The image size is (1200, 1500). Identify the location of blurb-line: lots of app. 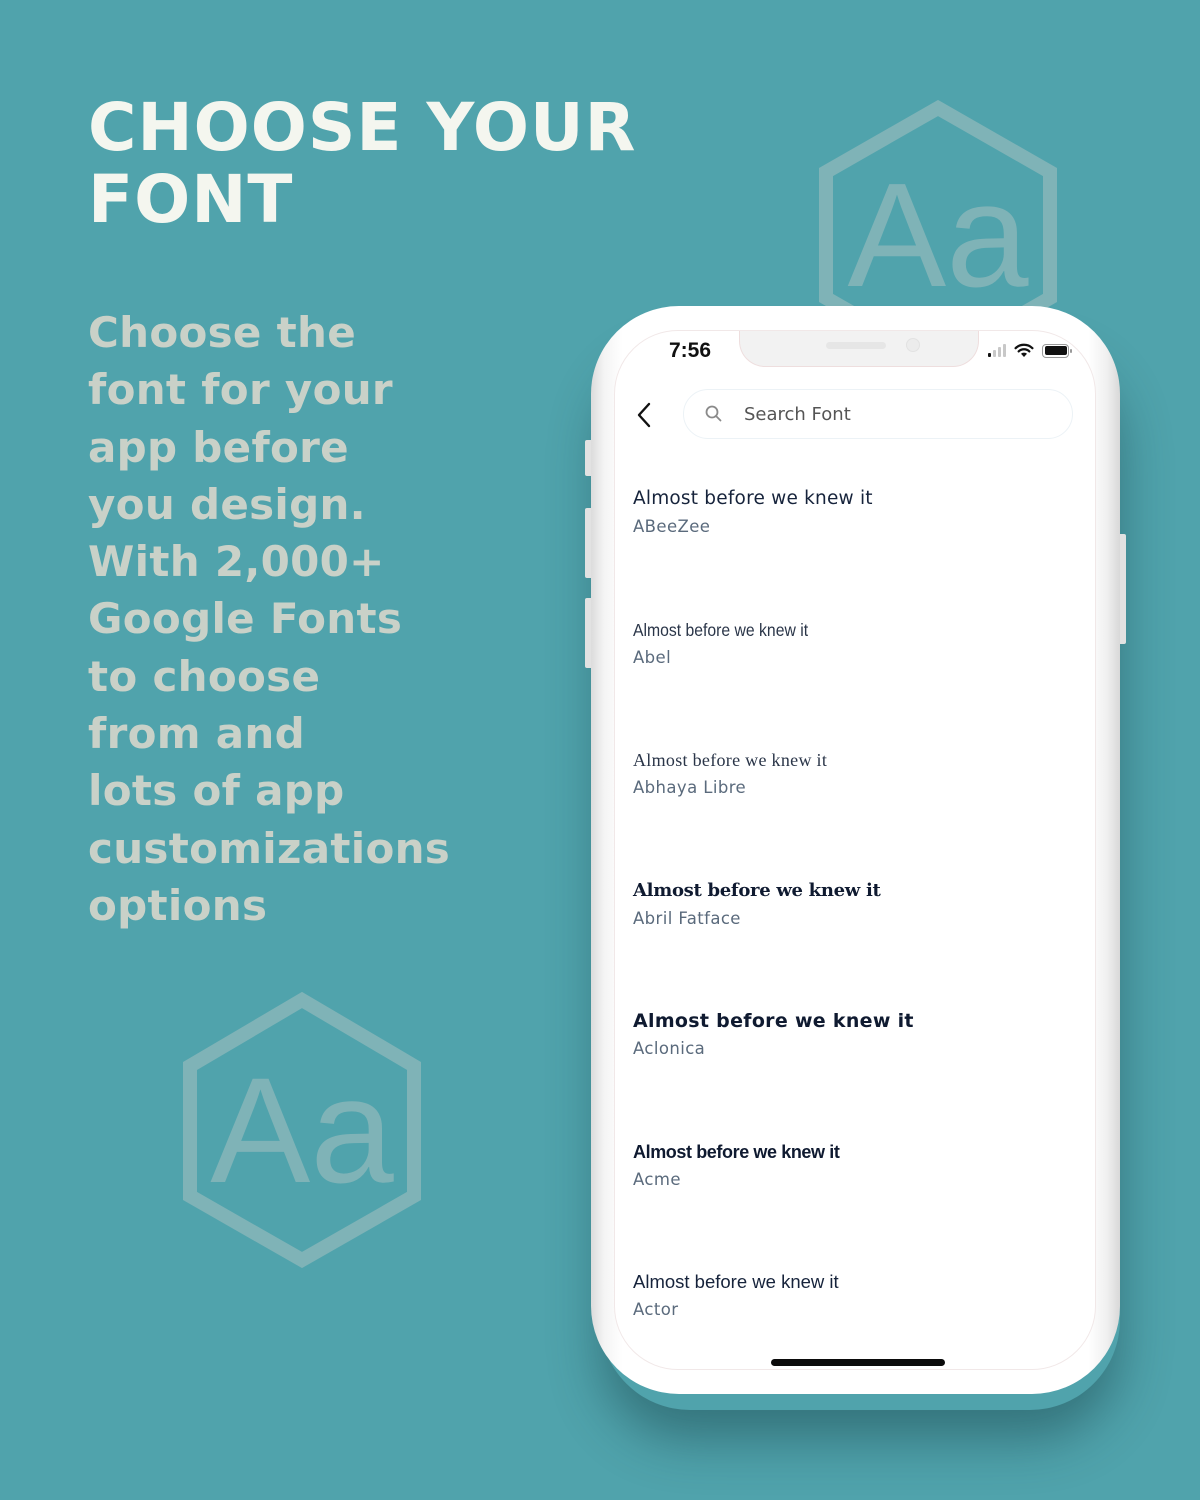
(216, 791).